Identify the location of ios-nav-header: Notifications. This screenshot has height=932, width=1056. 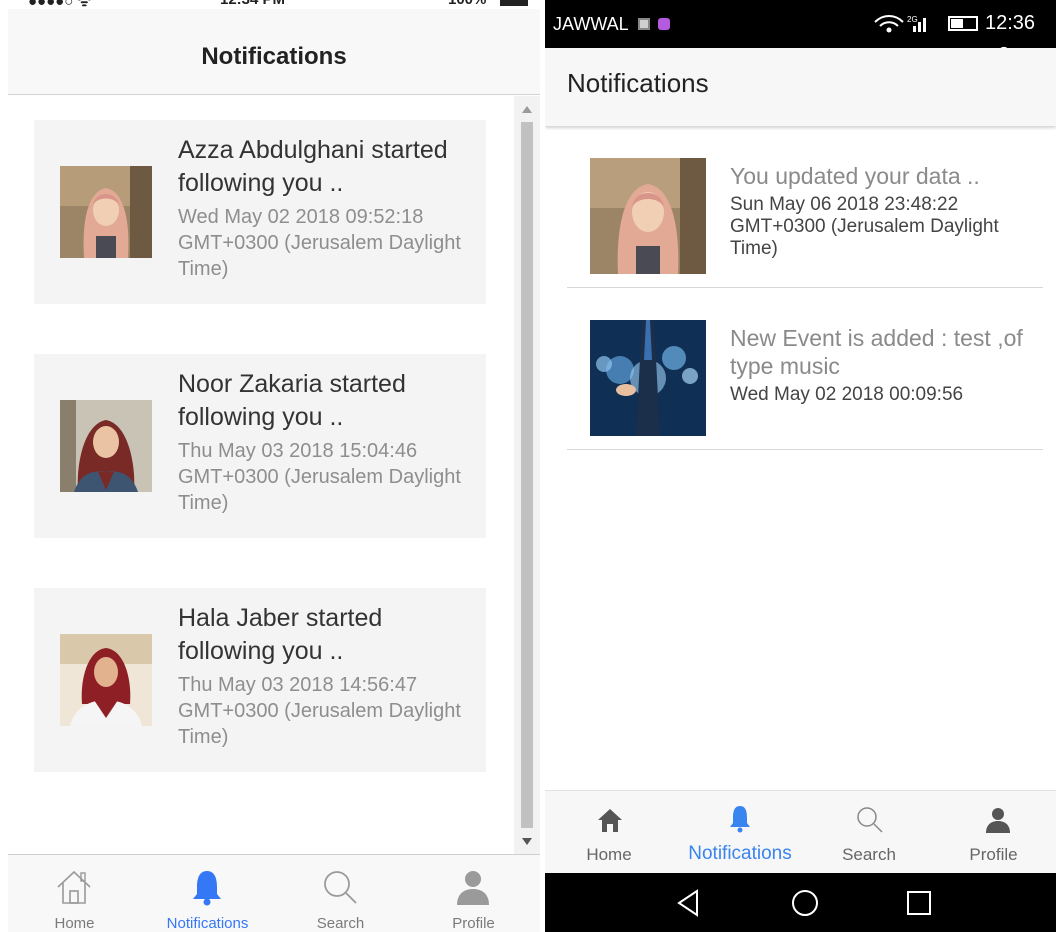
(274, 52).